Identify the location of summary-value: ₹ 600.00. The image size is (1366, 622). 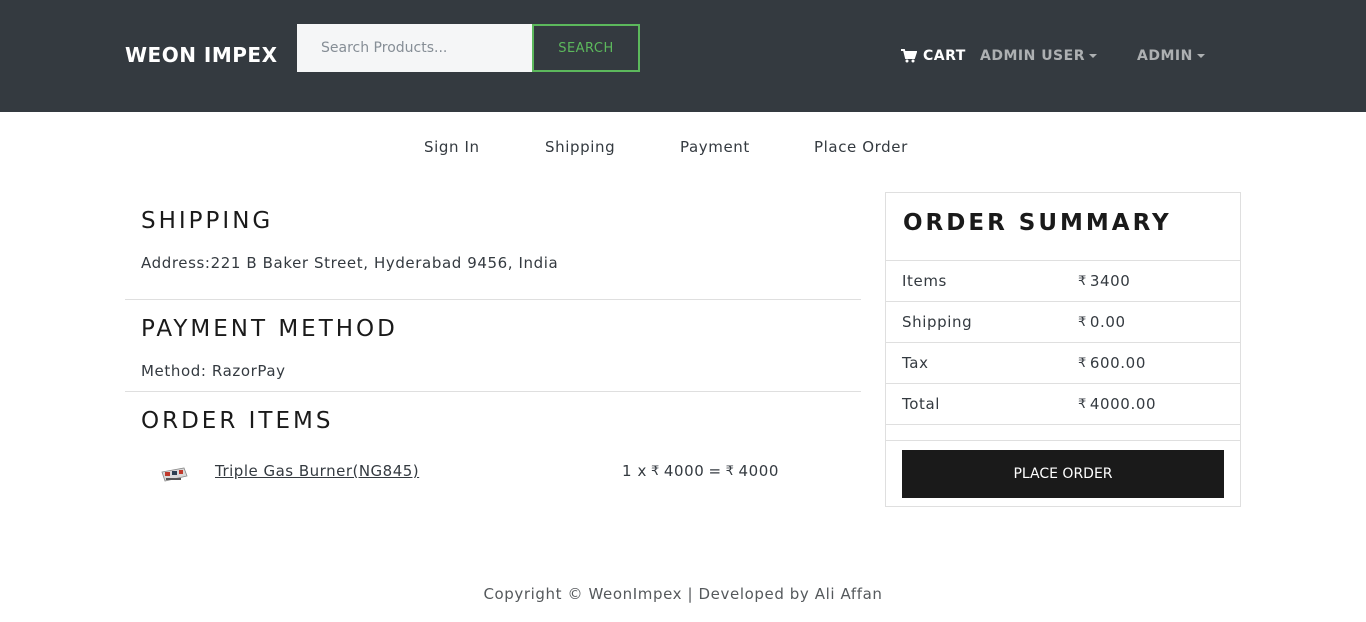
(1112, 363).